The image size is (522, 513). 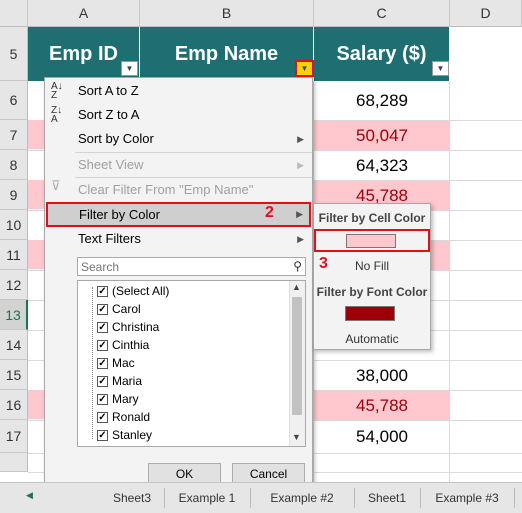 What do you see at coordinates (83, 53) in the screenshot?
I see `header-label: Emp ID` at bounding box center [83, 53].